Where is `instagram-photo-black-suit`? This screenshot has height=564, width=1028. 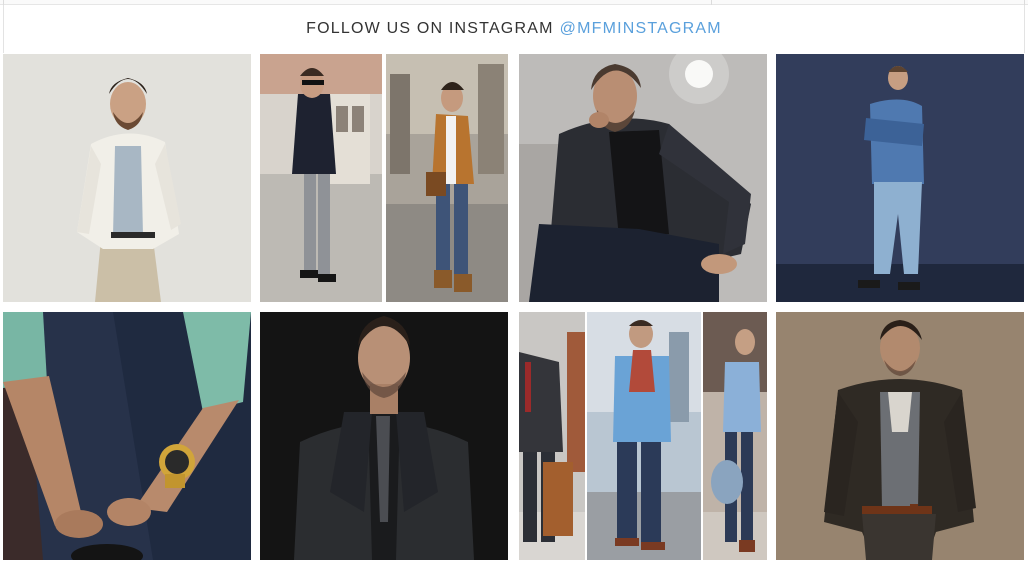 instagram-photo-black-suit is located at coordinates (384, 436).